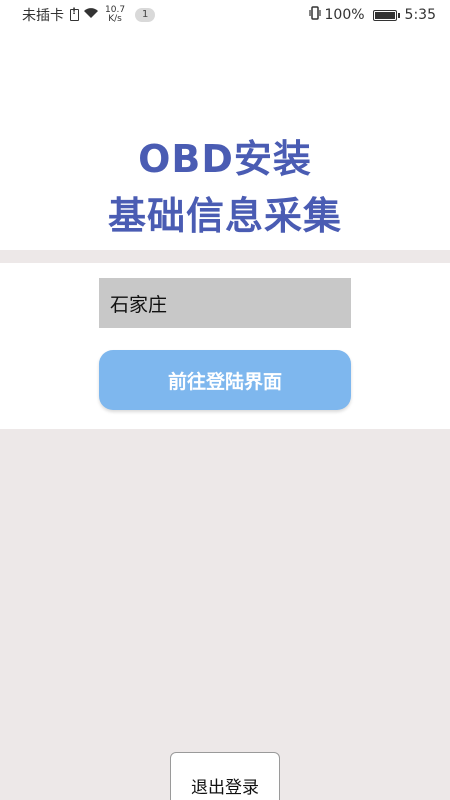  I want to click on status-bar: 未插卡 10.7 K/s 1 100% 5:35, so click(225, 15).